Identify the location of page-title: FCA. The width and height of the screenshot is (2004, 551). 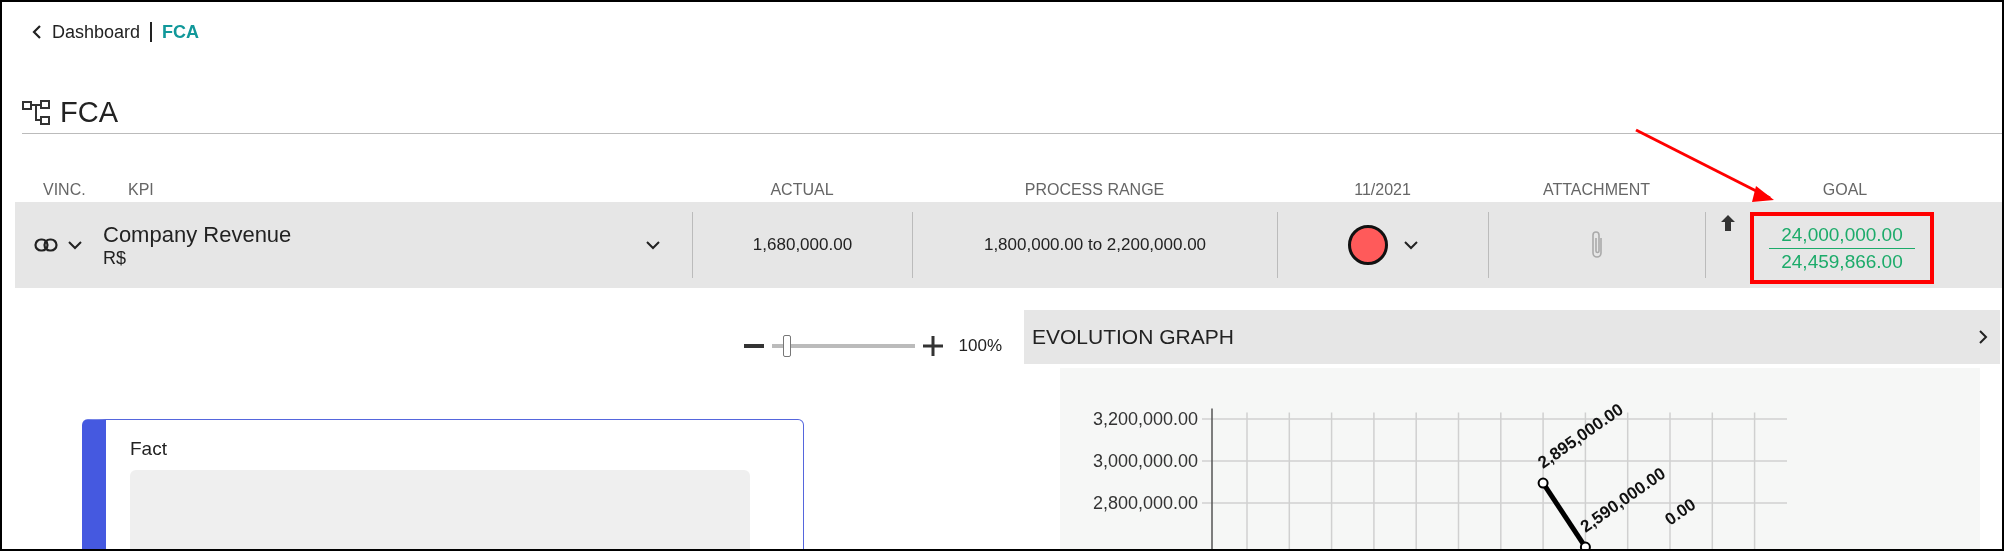
(89, 112).